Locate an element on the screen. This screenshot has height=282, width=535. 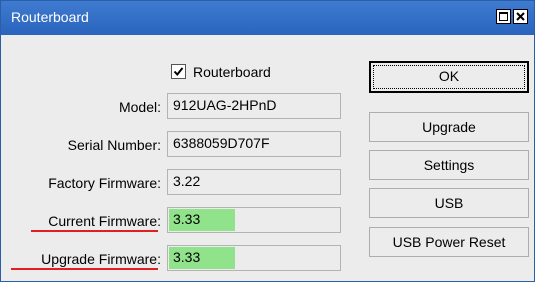
usb-button: USB is located at coordinates (449, 203).